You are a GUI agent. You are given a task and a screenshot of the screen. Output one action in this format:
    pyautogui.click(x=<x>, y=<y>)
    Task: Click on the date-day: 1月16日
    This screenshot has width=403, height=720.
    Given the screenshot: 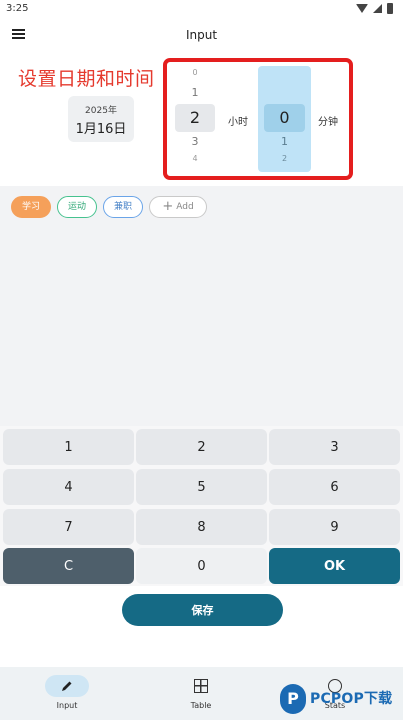 What is the action you would take?
    pyautogui.click(x=101, y=129)
    